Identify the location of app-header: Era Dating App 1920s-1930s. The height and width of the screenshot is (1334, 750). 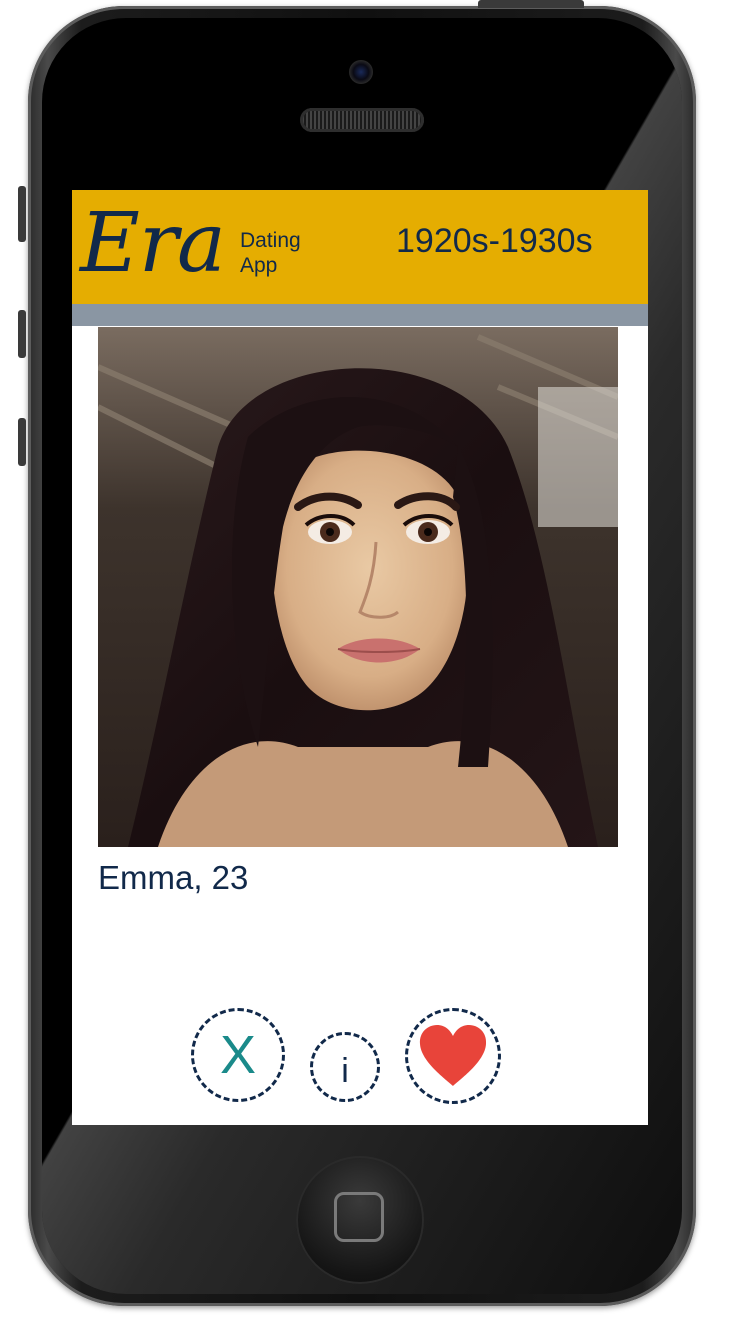
(360, 247).